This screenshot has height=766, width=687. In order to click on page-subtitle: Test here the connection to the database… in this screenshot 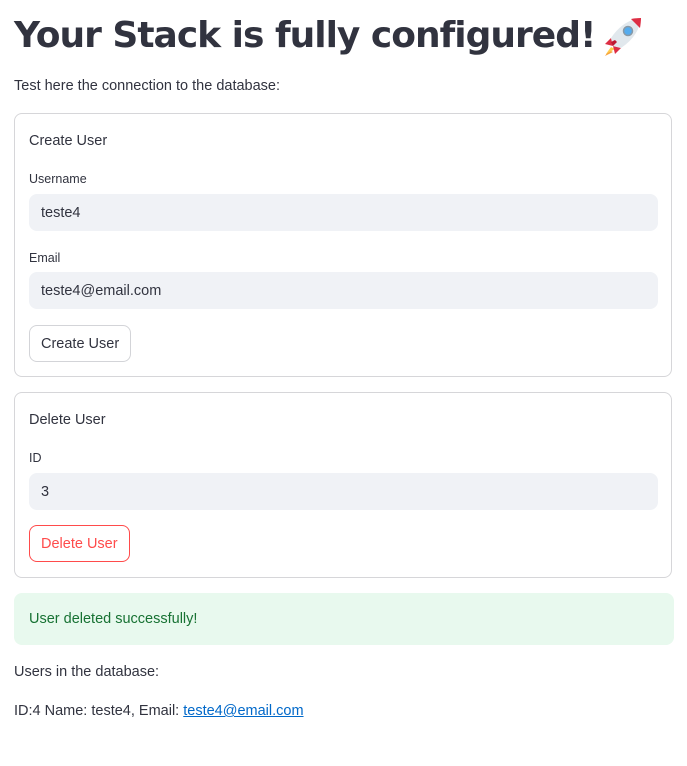, I will do `click(147, 86)`.